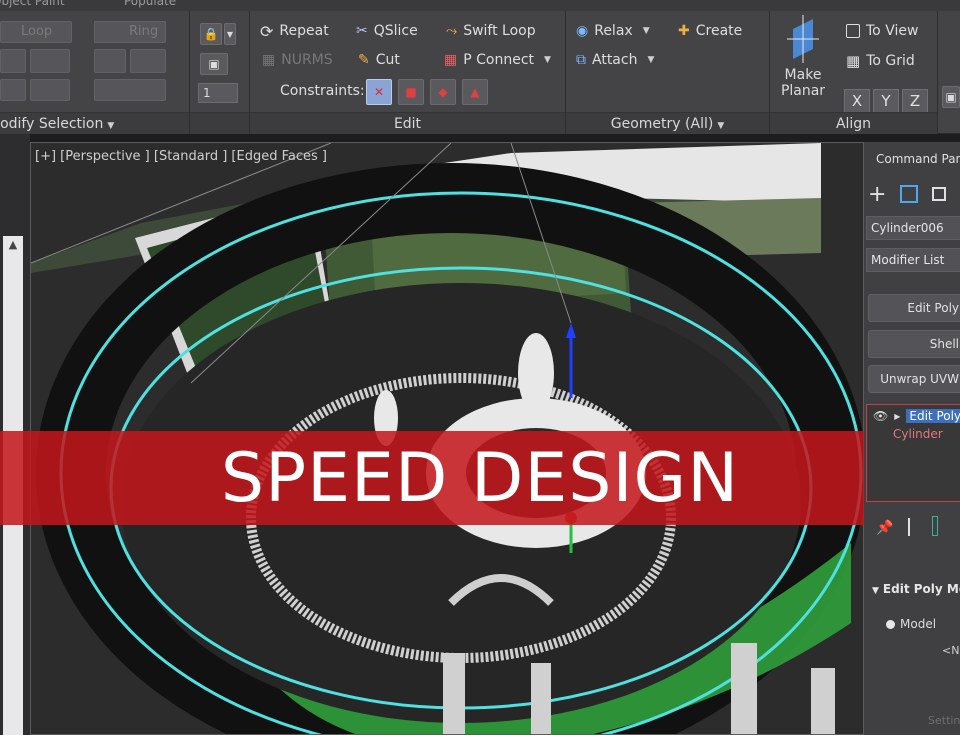 The height and width of the screenshot is (735, 960). Describe the element at coordinates (219, 123) in the screenshot. I see `tool-column-title` at that location.